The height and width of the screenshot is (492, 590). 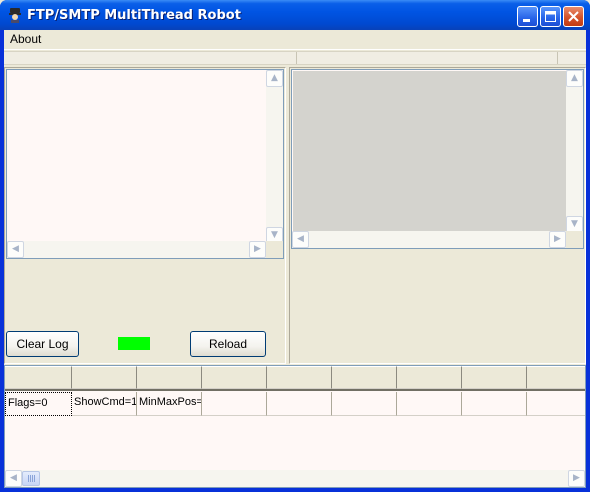 I want to click on table-row: Flags=0 ShowCmd=1 MinMaxPos=, so click(x=295, y=404).